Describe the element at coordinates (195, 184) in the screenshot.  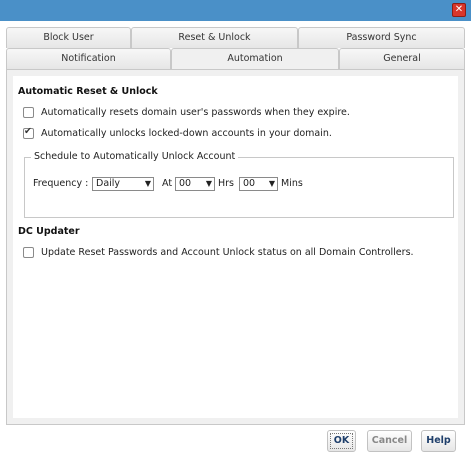
I see `hours-select: 00 ▼` at that location.